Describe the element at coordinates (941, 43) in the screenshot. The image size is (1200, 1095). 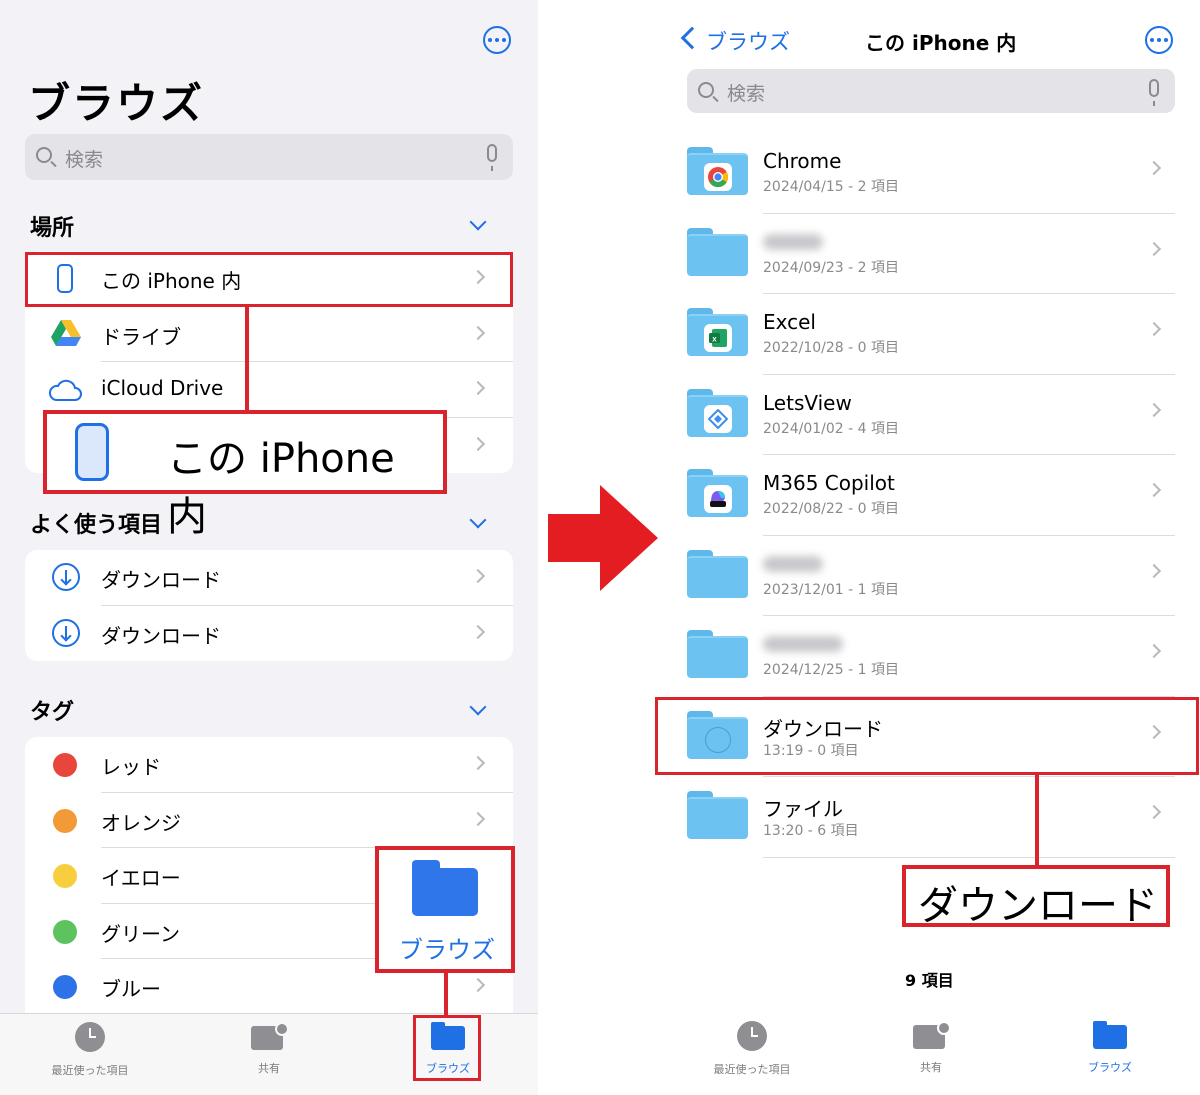
I see `nav-title: この iPhone 内` at that location.